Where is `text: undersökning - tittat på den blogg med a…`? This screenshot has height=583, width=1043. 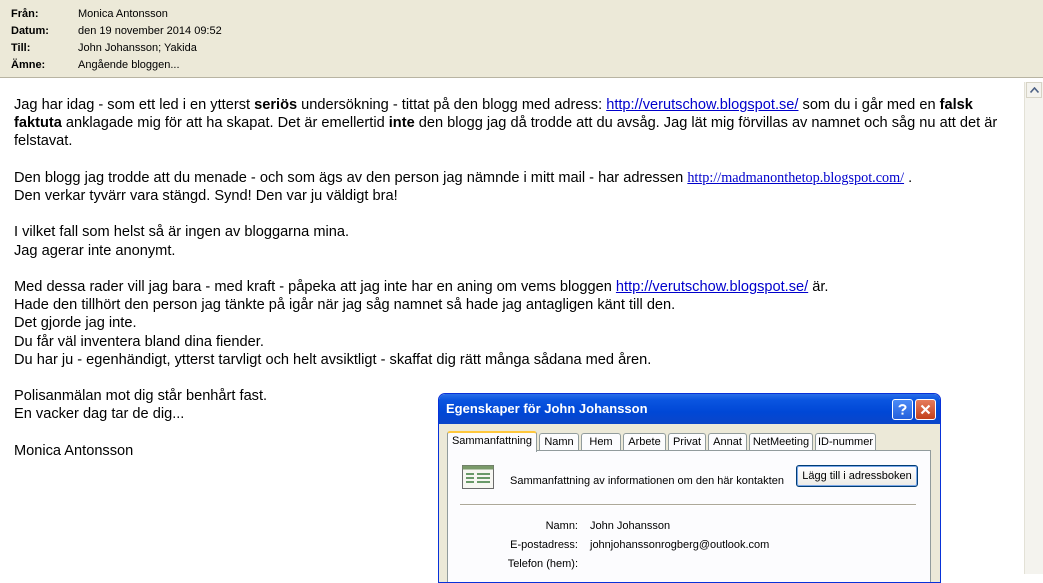
text: undersökning - tittat på den blogg med a… is located at coordinates (452, 105).